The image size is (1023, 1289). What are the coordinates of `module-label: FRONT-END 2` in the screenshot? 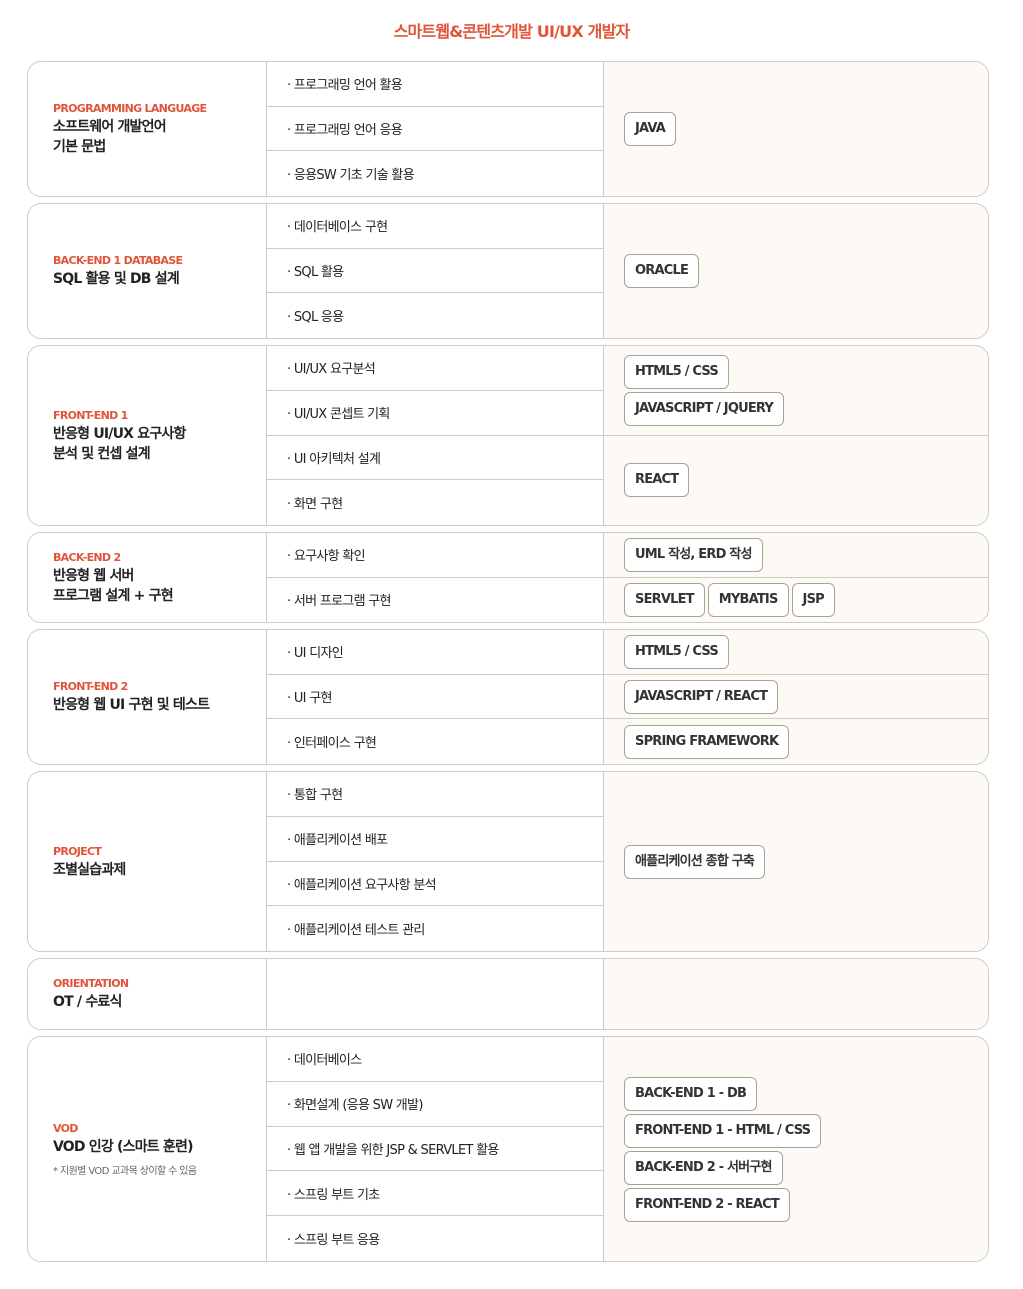 It's located at (90, 686).